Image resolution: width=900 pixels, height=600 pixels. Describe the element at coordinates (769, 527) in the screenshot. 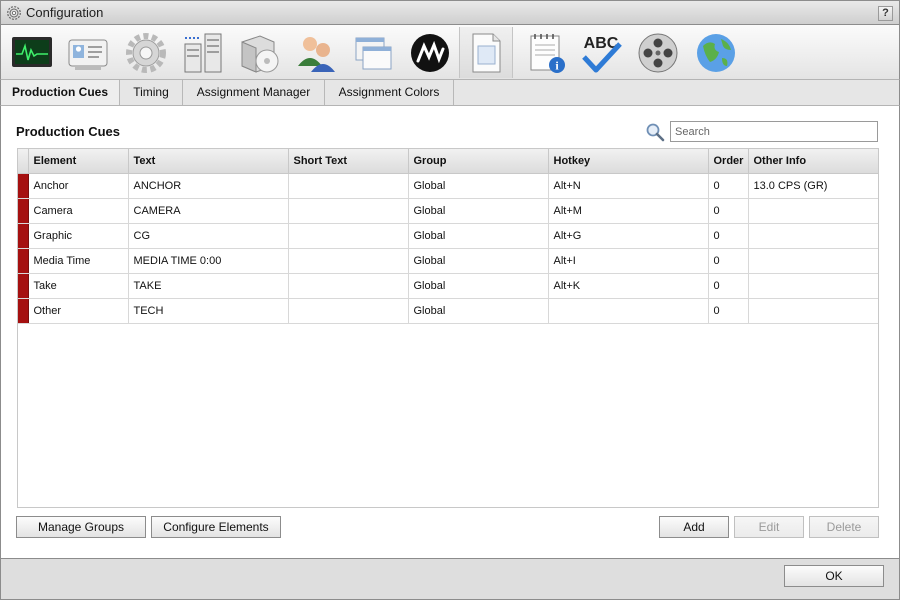

I see `edit-button: Edit` at that location.